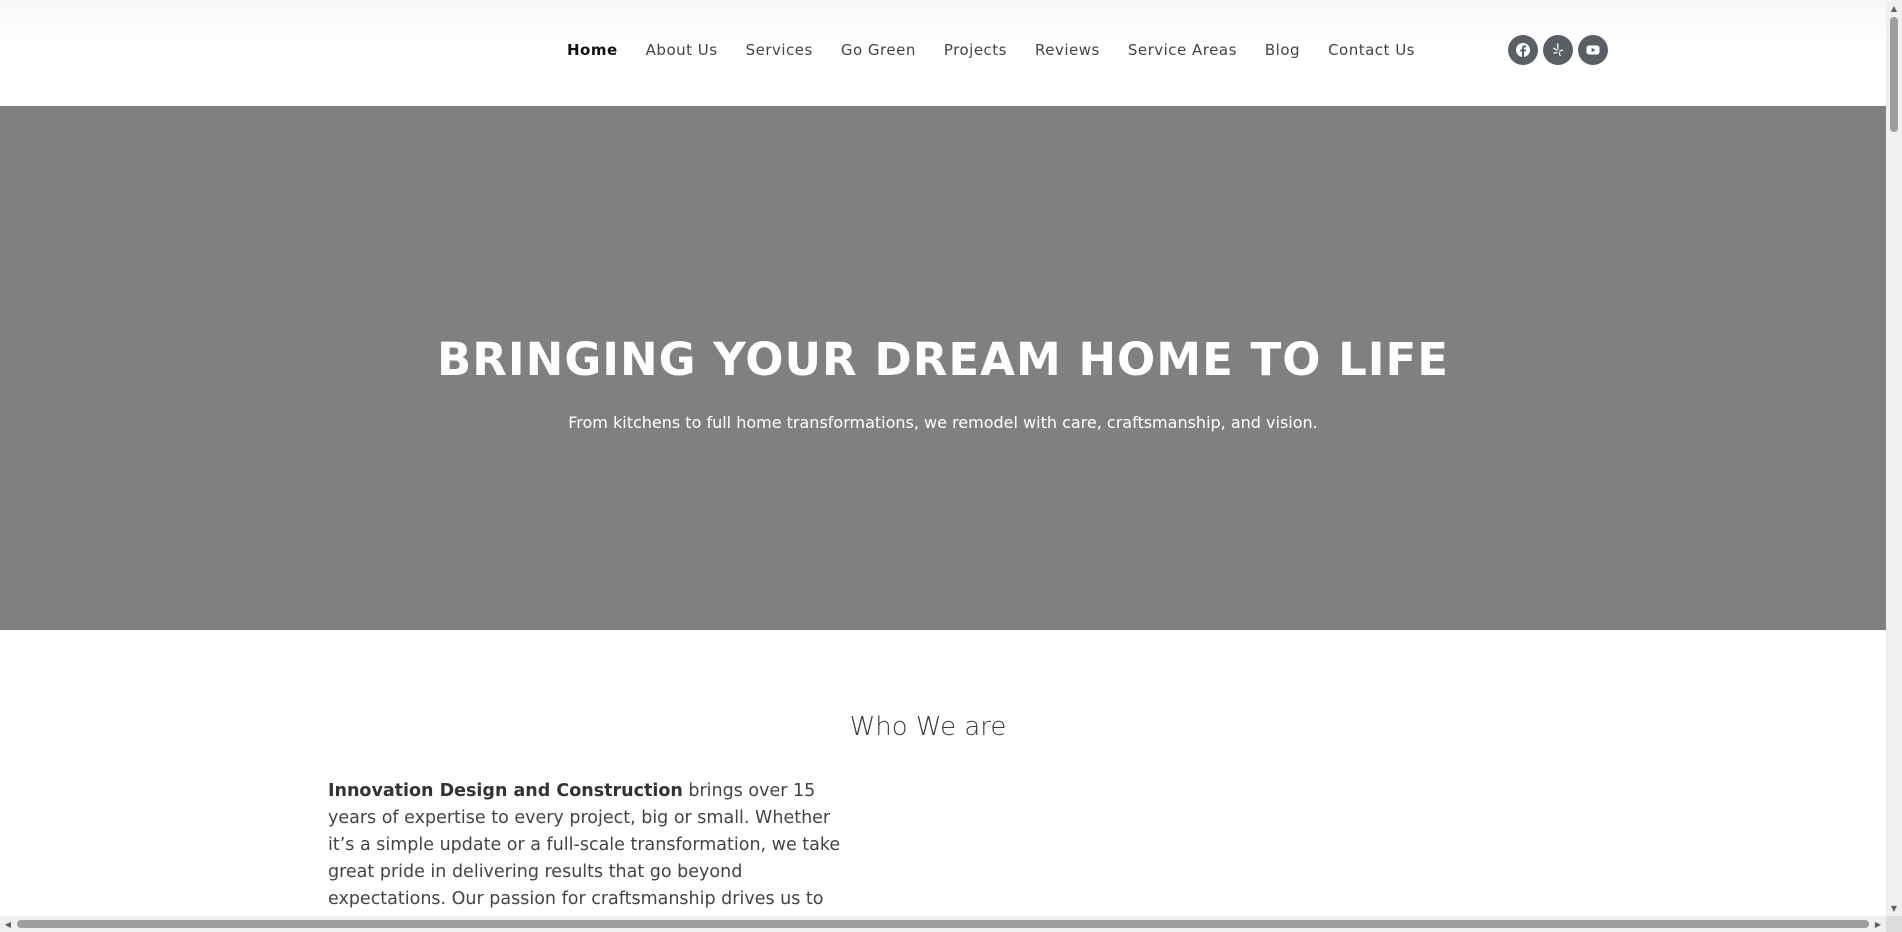  I want to click on horizontal-scroll-thumb, so click(943, 924).